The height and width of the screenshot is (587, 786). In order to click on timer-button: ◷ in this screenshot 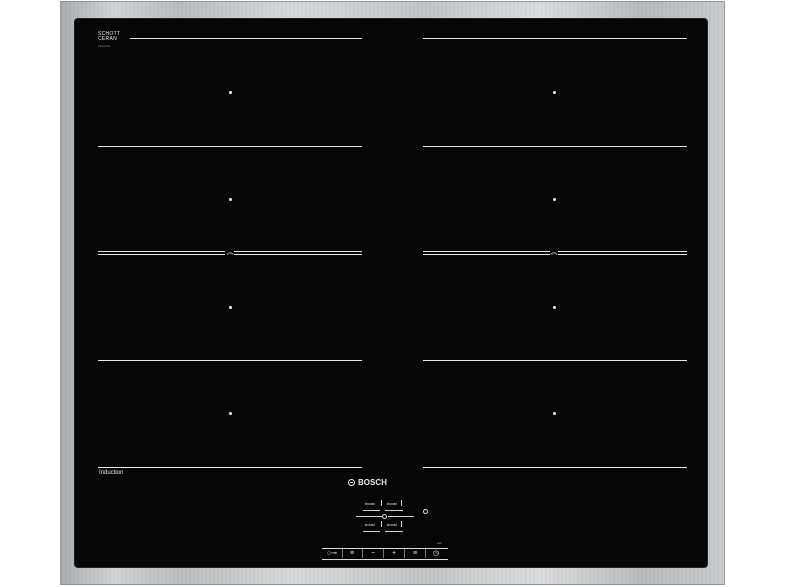, I will do `click(436, 553)`.